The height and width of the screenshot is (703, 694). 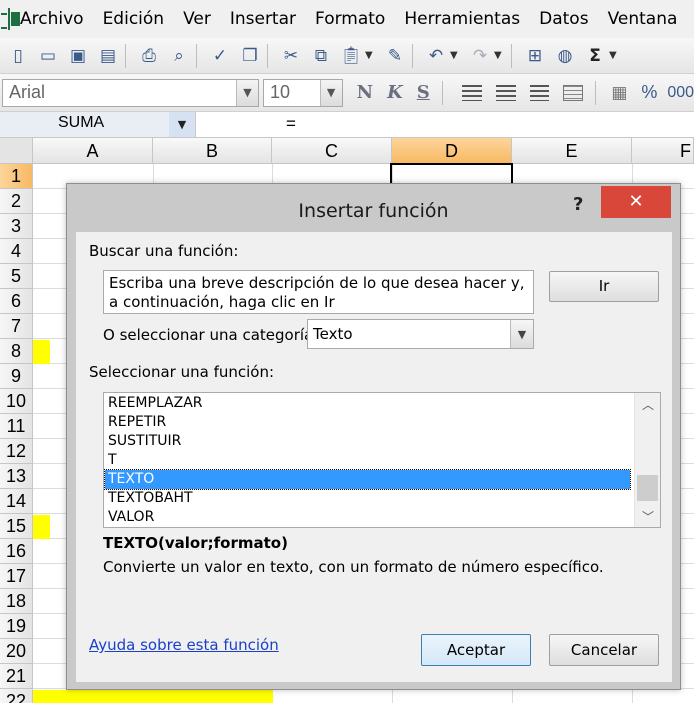 I want to click on row-header: 12, so click(x=16, y=451).